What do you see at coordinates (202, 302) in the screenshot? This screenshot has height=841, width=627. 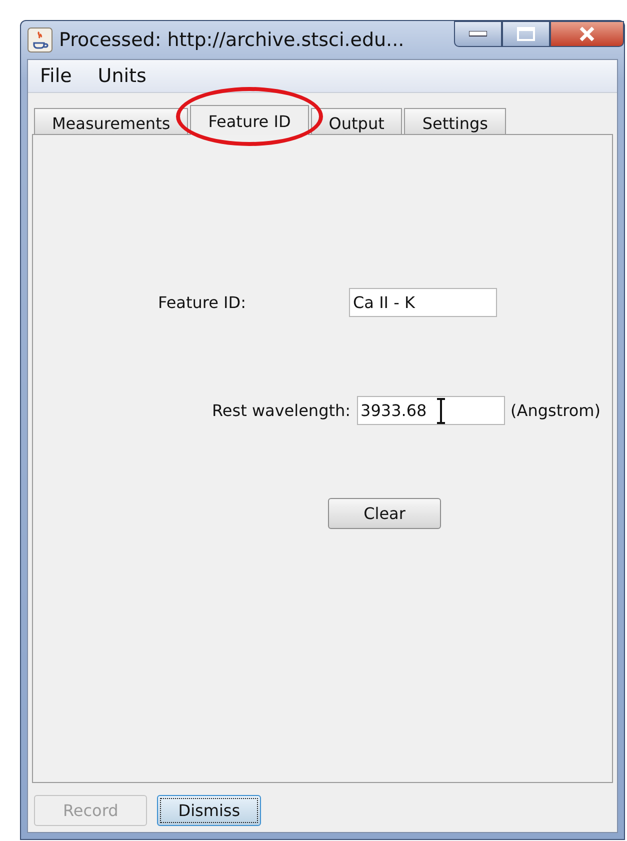 I see `field-label: Feature ID:` at bounding box center [202, 302].